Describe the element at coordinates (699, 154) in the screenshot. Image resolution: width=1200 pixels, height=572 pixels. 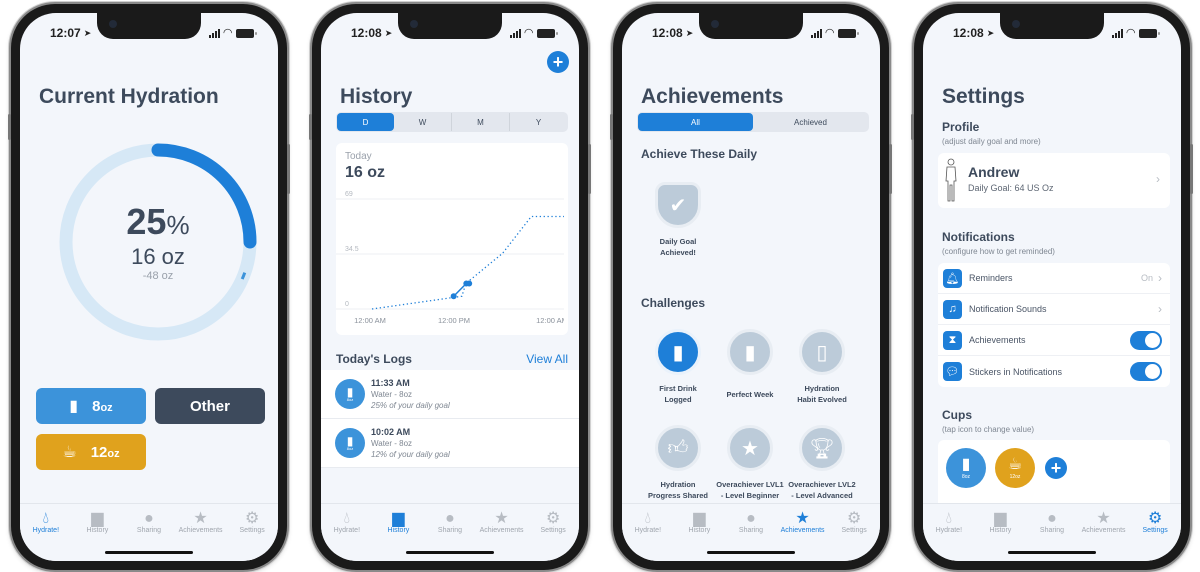
I see `daily-section-title: Achieve These Daily` at that location.